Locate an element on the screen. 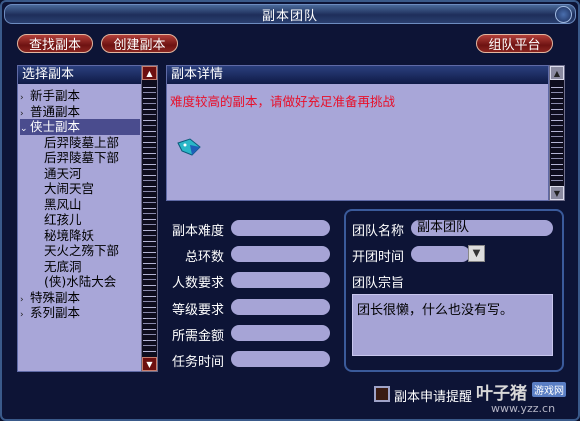 The height and width of the screenshot is (421, 580). field-label: 等级要求 is located at coordinates (197, 310).